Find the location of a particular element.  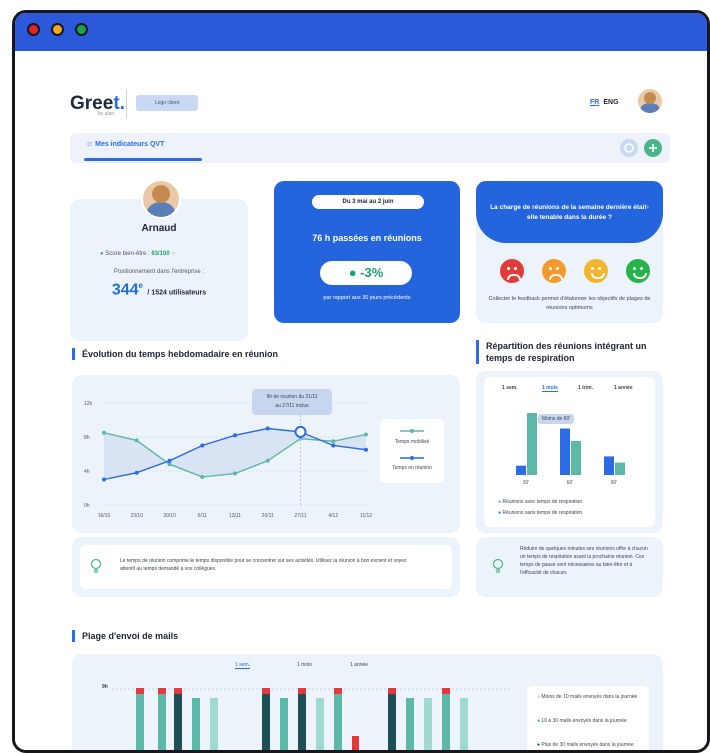

legend-meeting: Temps en réunion is located at coordinates (412, 468).